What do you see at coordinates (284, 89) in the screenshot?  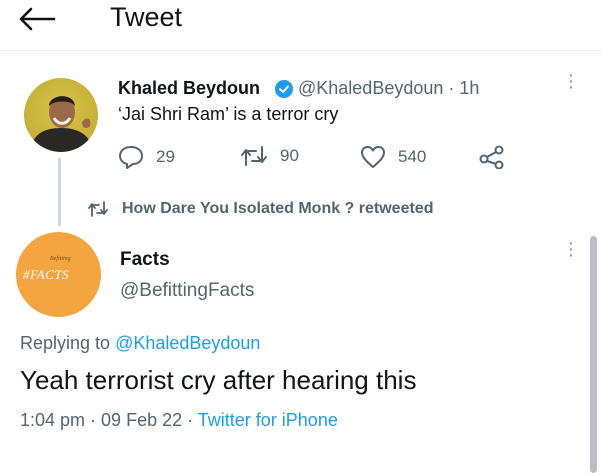 I see `verified-icon` at bounding box center [284, 89].